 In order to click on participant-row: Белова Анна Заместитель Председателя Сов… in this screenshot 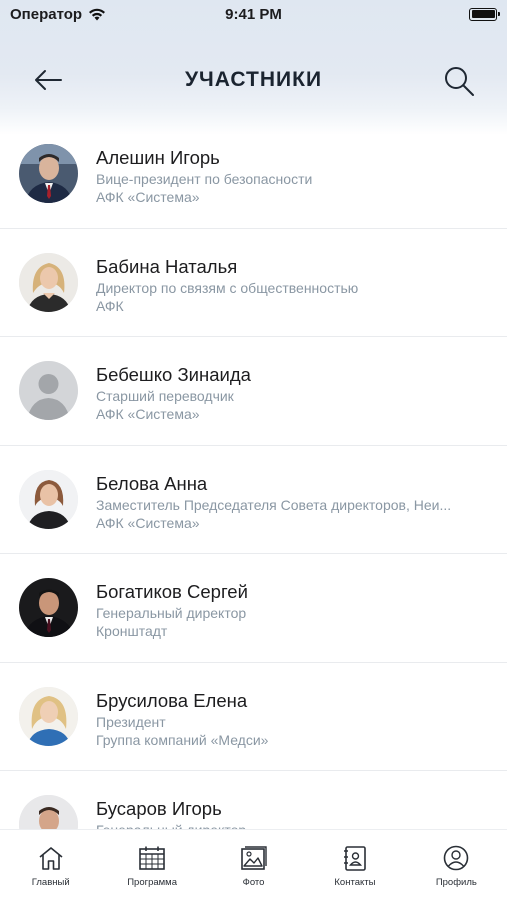, I will do `click(253, 500)`.